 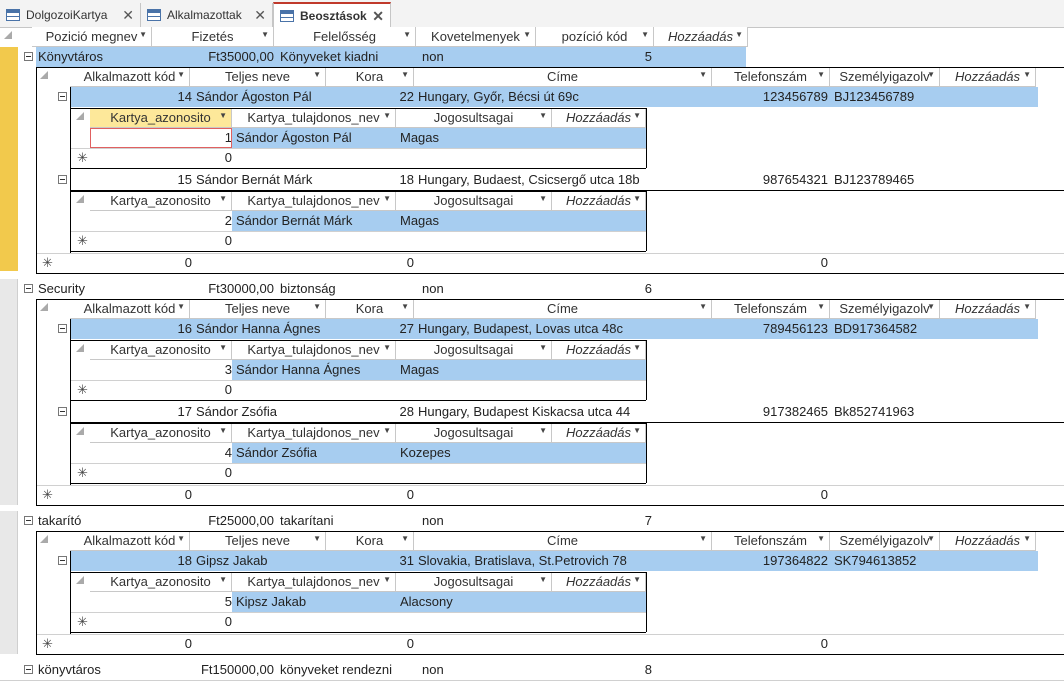 I want to click on close-icon: ✕, so click(x=260, y=15).